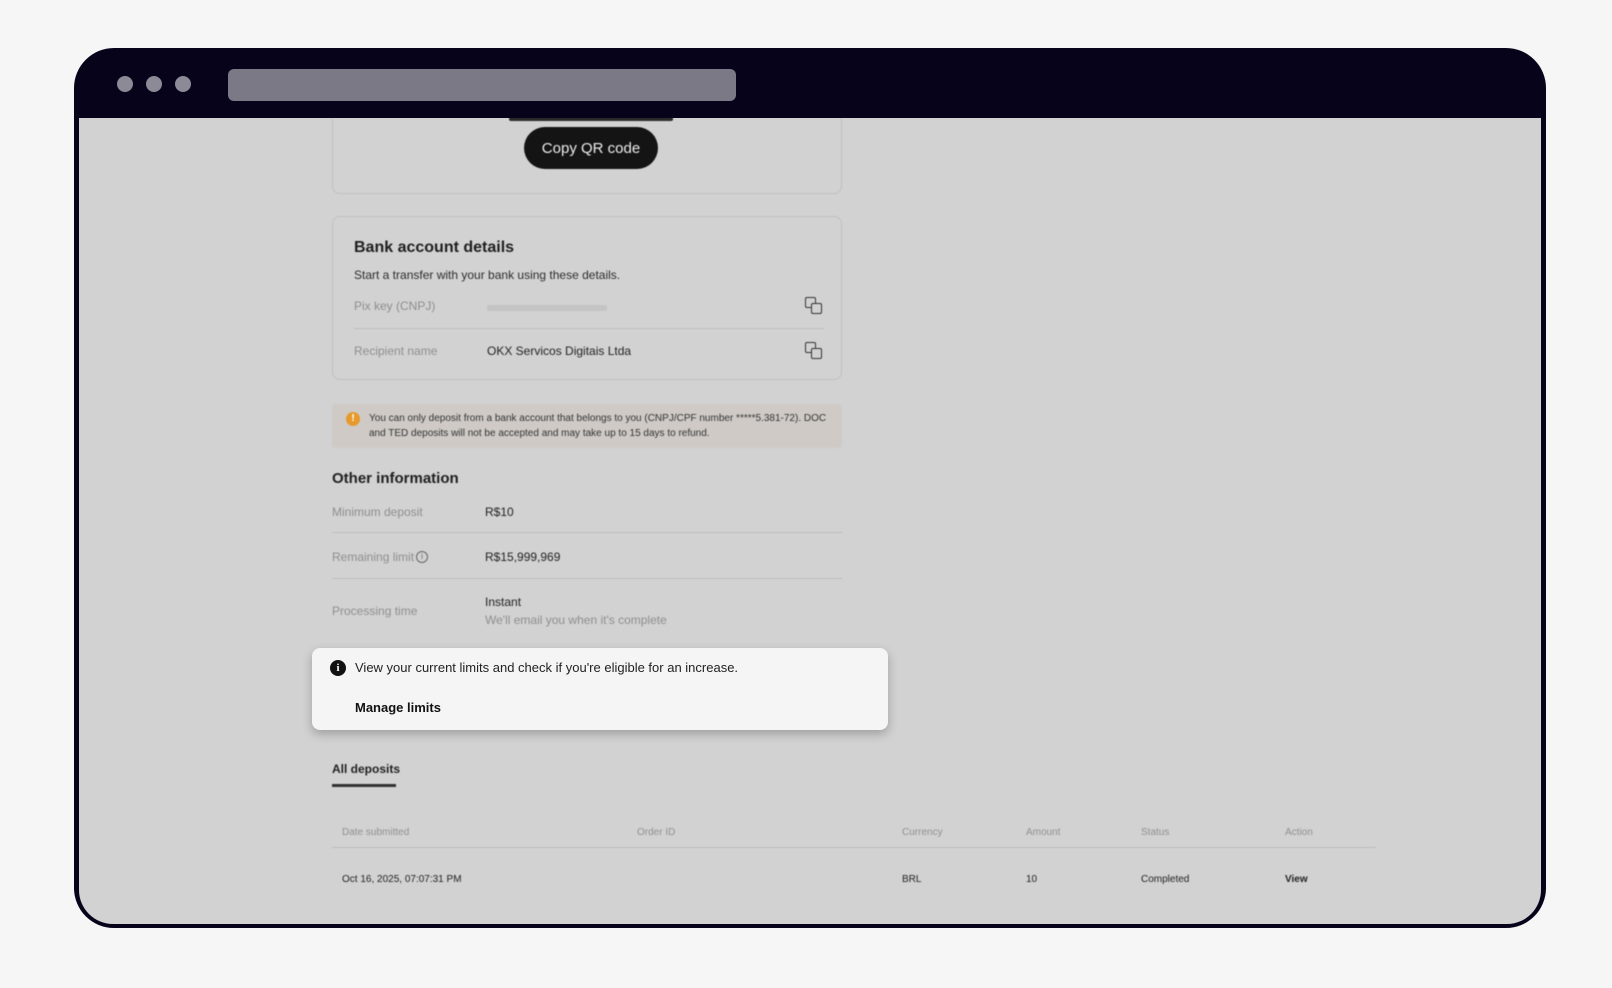 Image resolution: width=1612 pixels, height=988 pixels. I want to click on column-header-amount: Amount, so click(1043, 832).